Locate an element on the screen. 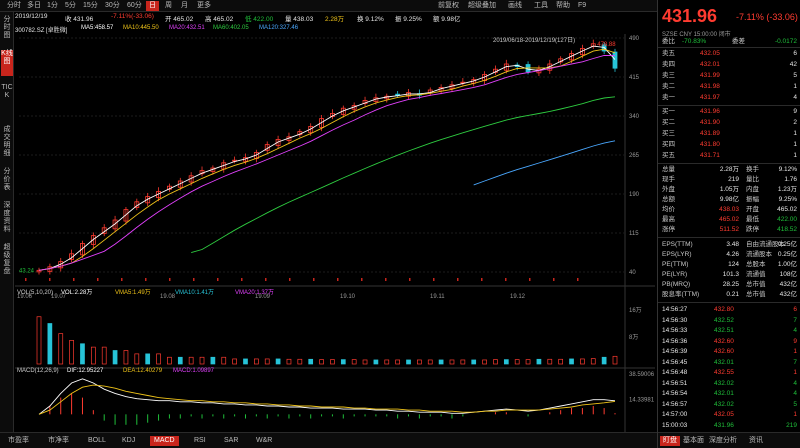 The width and height of the screenshot is (800, 448). fund-label: PE(LYR) is located at coordinates (675, 274).